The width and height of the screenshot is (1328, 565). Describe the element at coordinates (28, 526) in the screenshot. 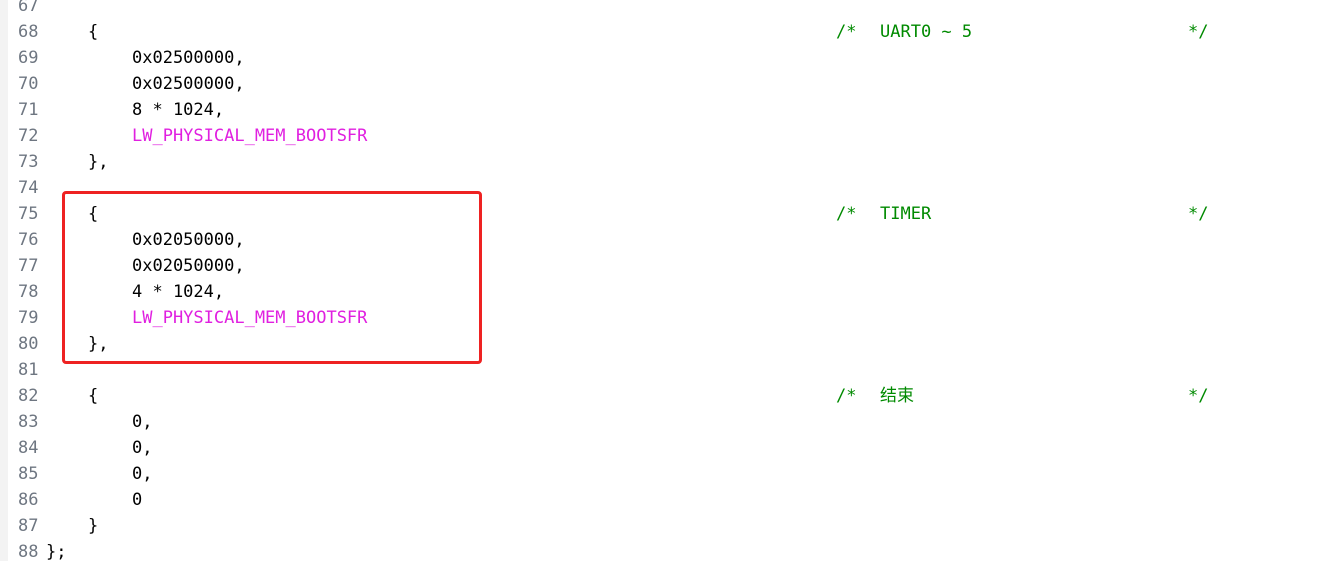

I see `line-number: 87` at that location.